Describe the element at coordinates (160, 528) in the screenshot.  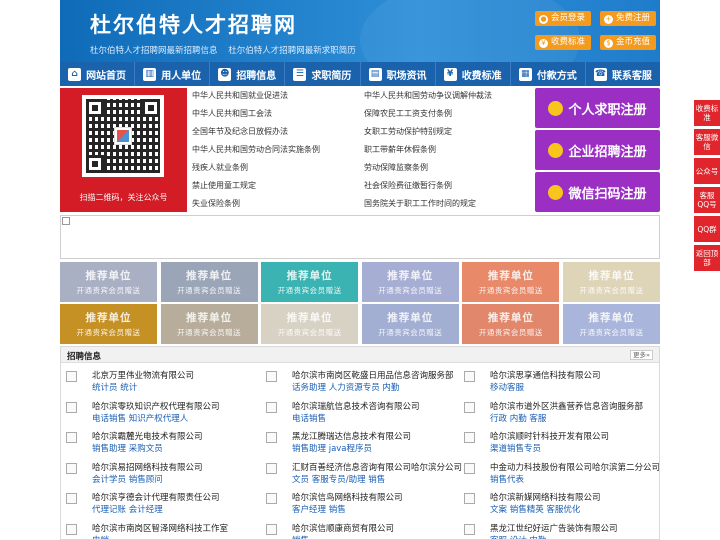
I see `company-name-link: 哈尔滨市南岗区智泽网络科技工作室` at that location.